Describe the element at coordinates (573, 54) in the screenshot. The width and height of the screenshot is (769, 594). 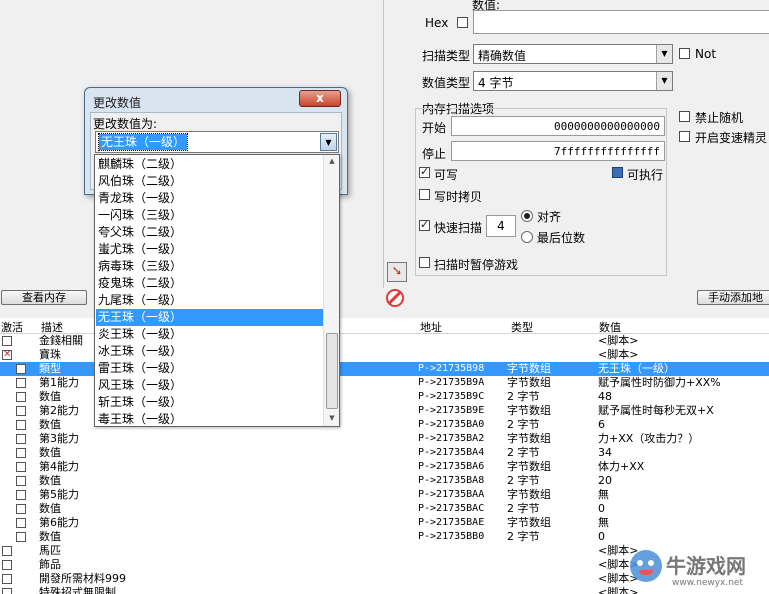
I see `scan-type-select: 精确数值 ▼` at that location.